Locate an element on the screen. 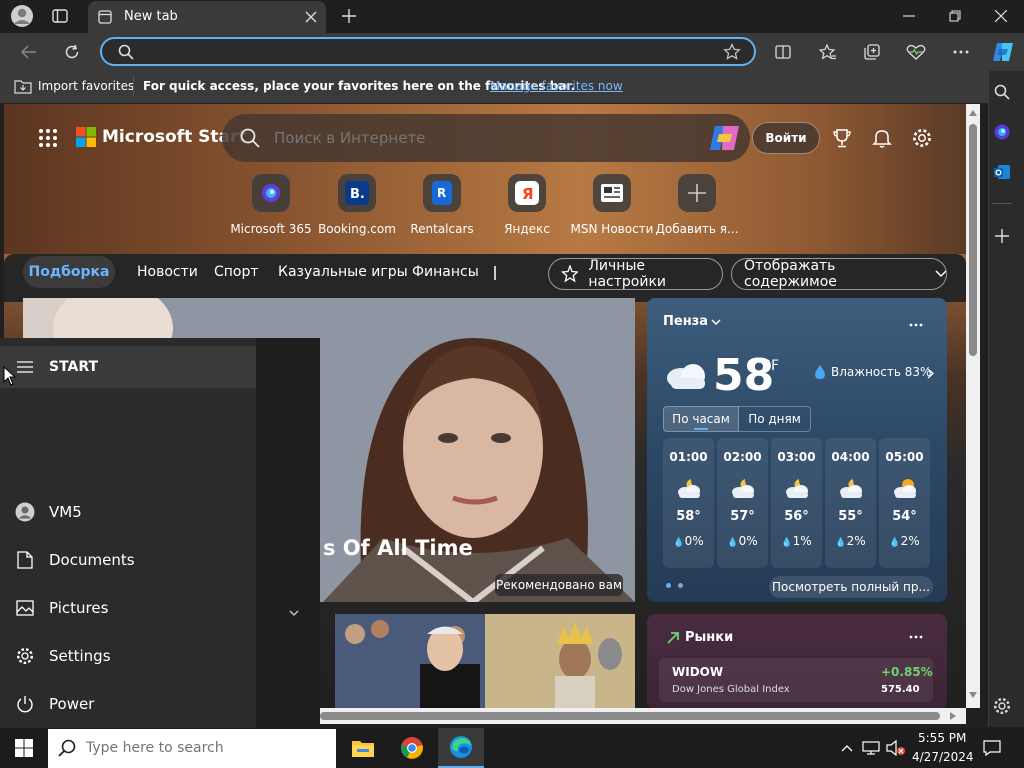 This screenshot has width=1024, height=768. horizontal-scrollbar is located at coordinates (643, 716).